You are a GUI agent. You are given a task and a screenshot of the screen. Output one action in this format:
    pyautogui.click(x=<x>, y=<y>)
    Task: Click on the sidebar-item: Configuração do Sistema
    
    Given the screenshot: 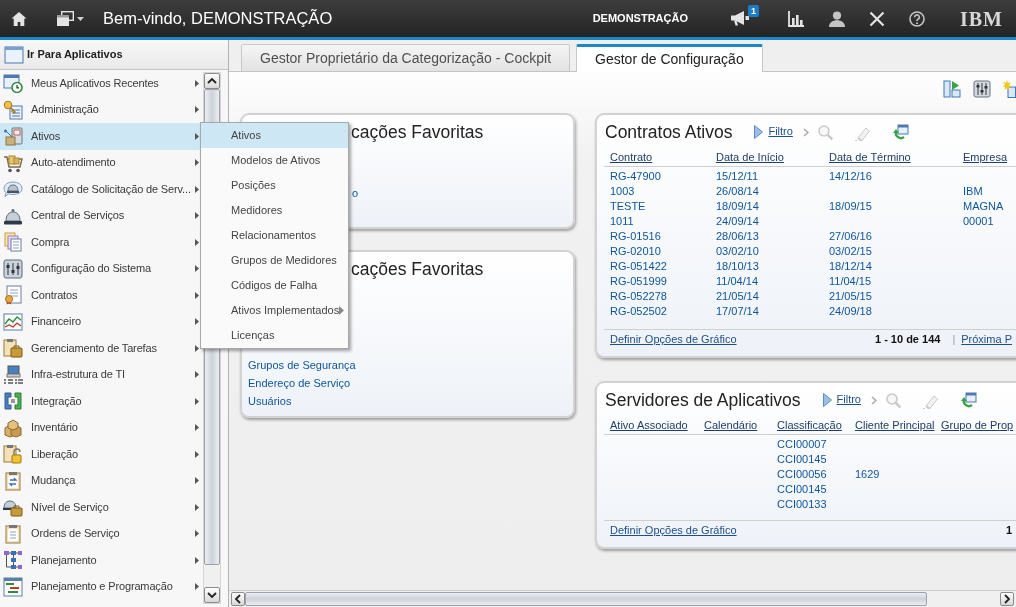 What is the action you would take?
    pyautogui.click(x=101, y=268)
    